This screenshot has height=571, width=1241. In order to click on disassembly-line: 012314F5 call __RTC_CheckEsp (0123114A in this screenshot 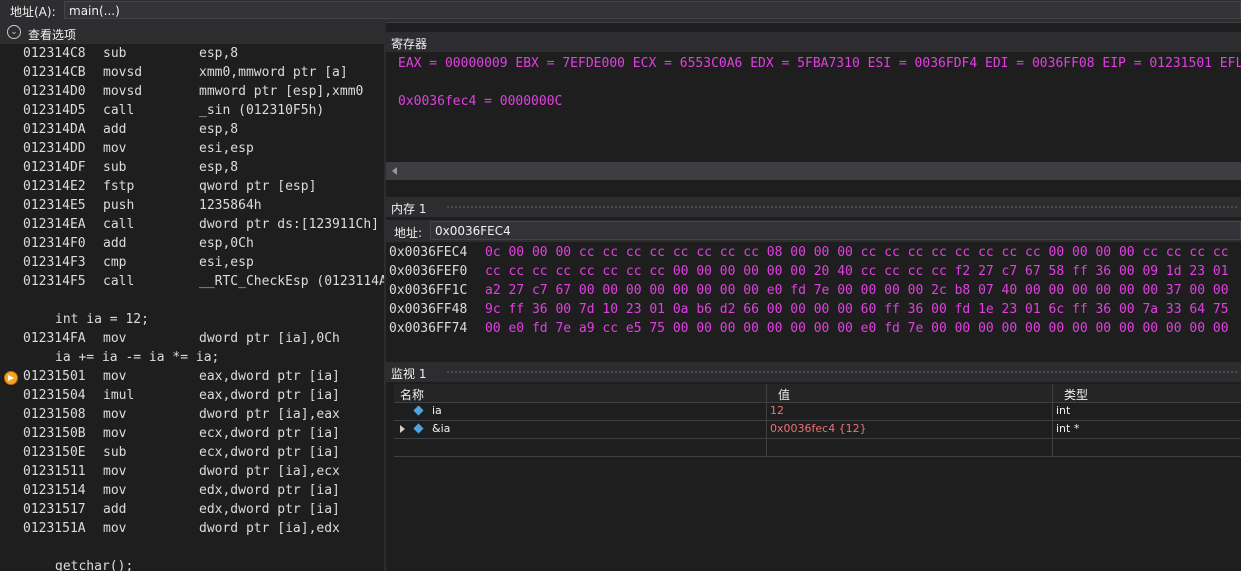, I will do `click(192, 283)`.